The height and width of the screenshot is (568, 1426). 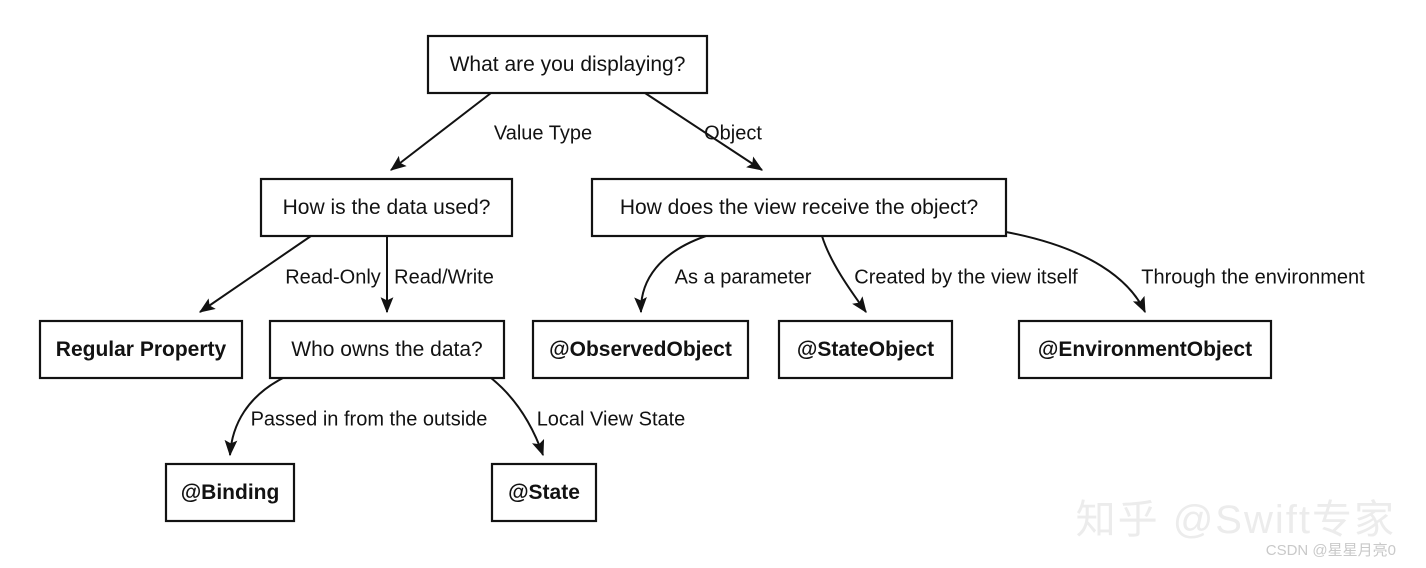 I want to click on node-label-regular: Regular Property, so click(x=141, y=349).